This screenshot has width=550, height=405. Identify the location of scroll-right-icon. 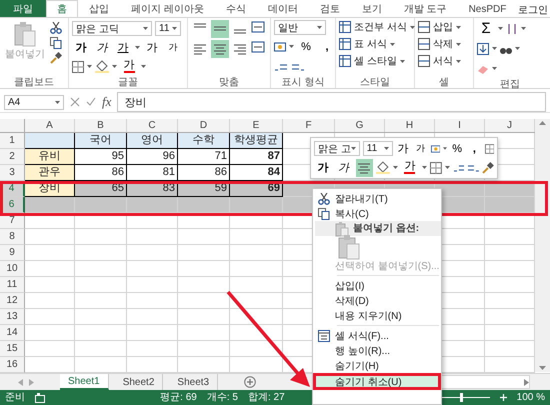
(526, 382).